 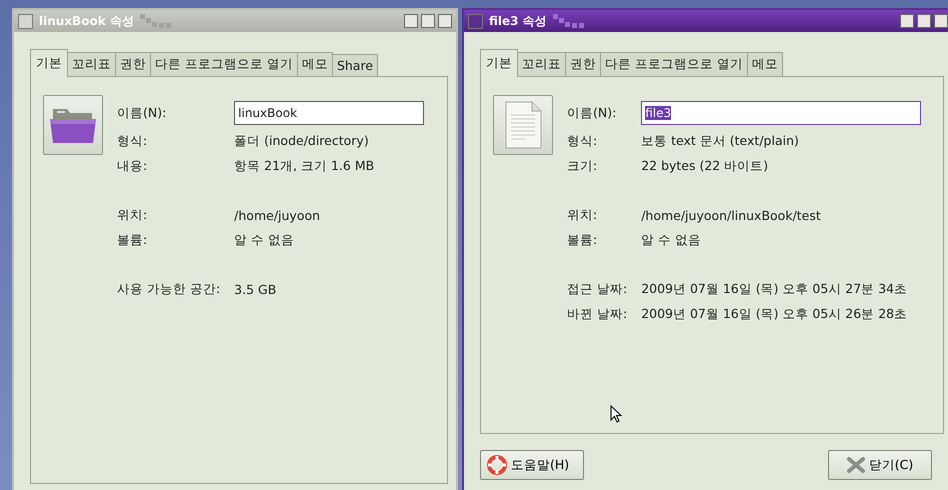 I want to click on document-icon, so click(x=523, y=125).